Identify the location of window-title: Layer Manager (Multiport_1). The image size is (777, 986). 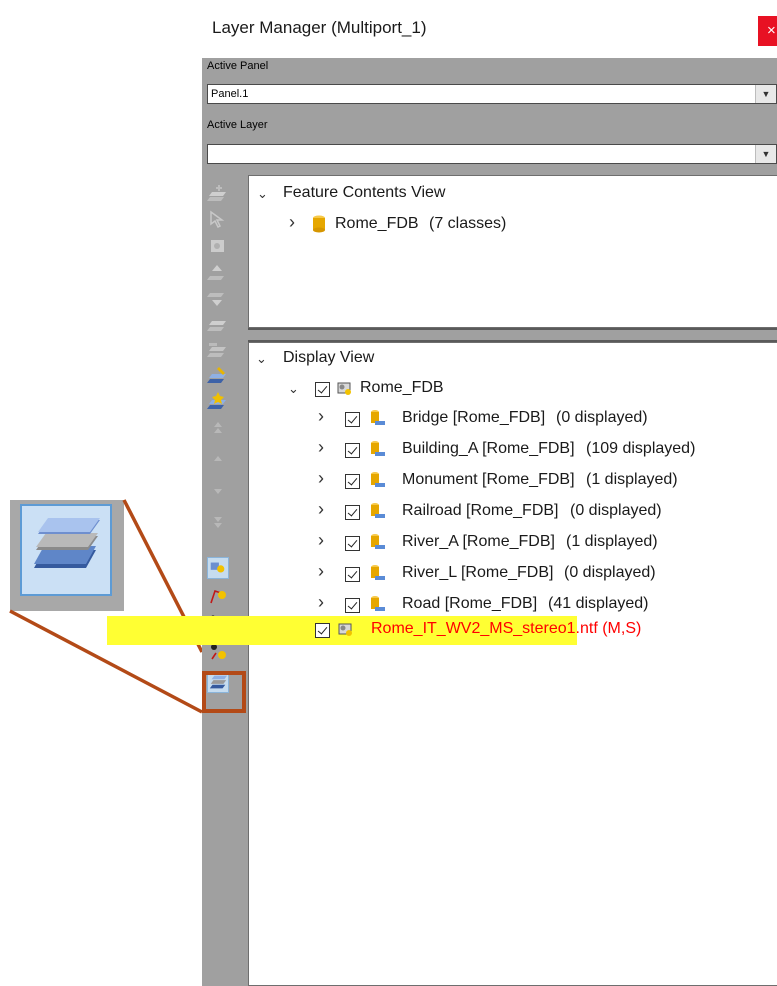
(319, 27).